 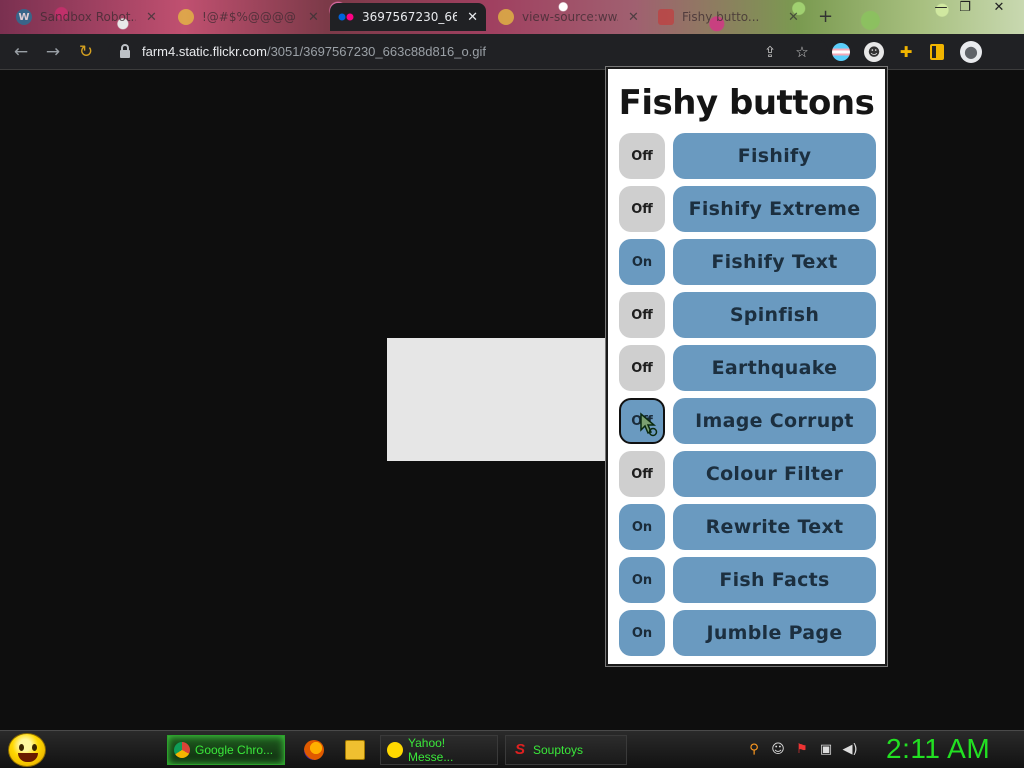 What do you see at coordinates (774, 421) in the screenshot?
I see `image-corrupt-button: Image Corrupt` at bounding box center [774, 421].